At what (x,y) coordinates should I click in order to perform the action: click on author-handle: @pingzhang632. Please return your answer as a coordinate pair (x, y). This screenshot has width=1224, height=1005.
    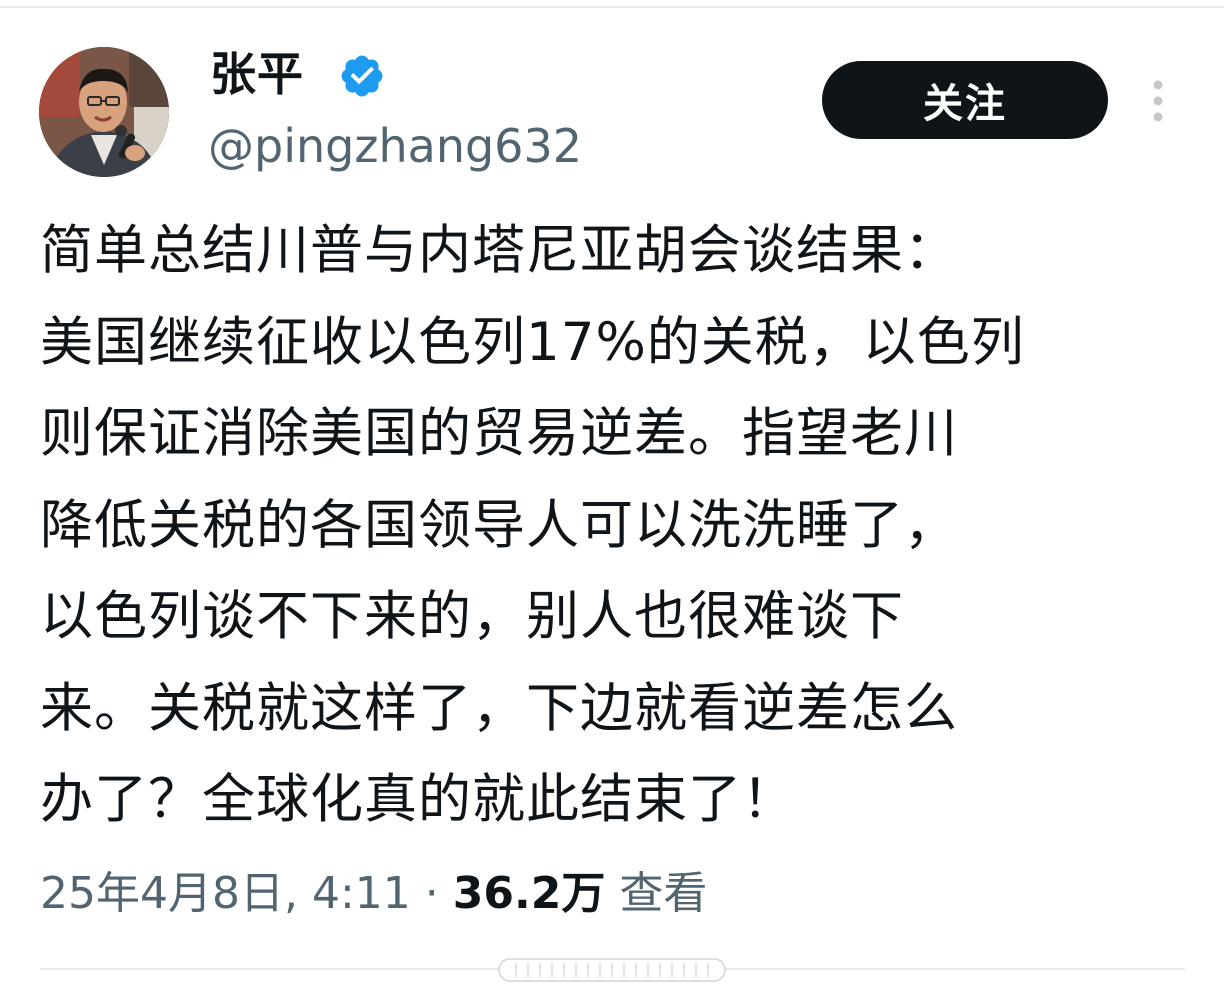
    Looking at the image, I should click on (395, 146).